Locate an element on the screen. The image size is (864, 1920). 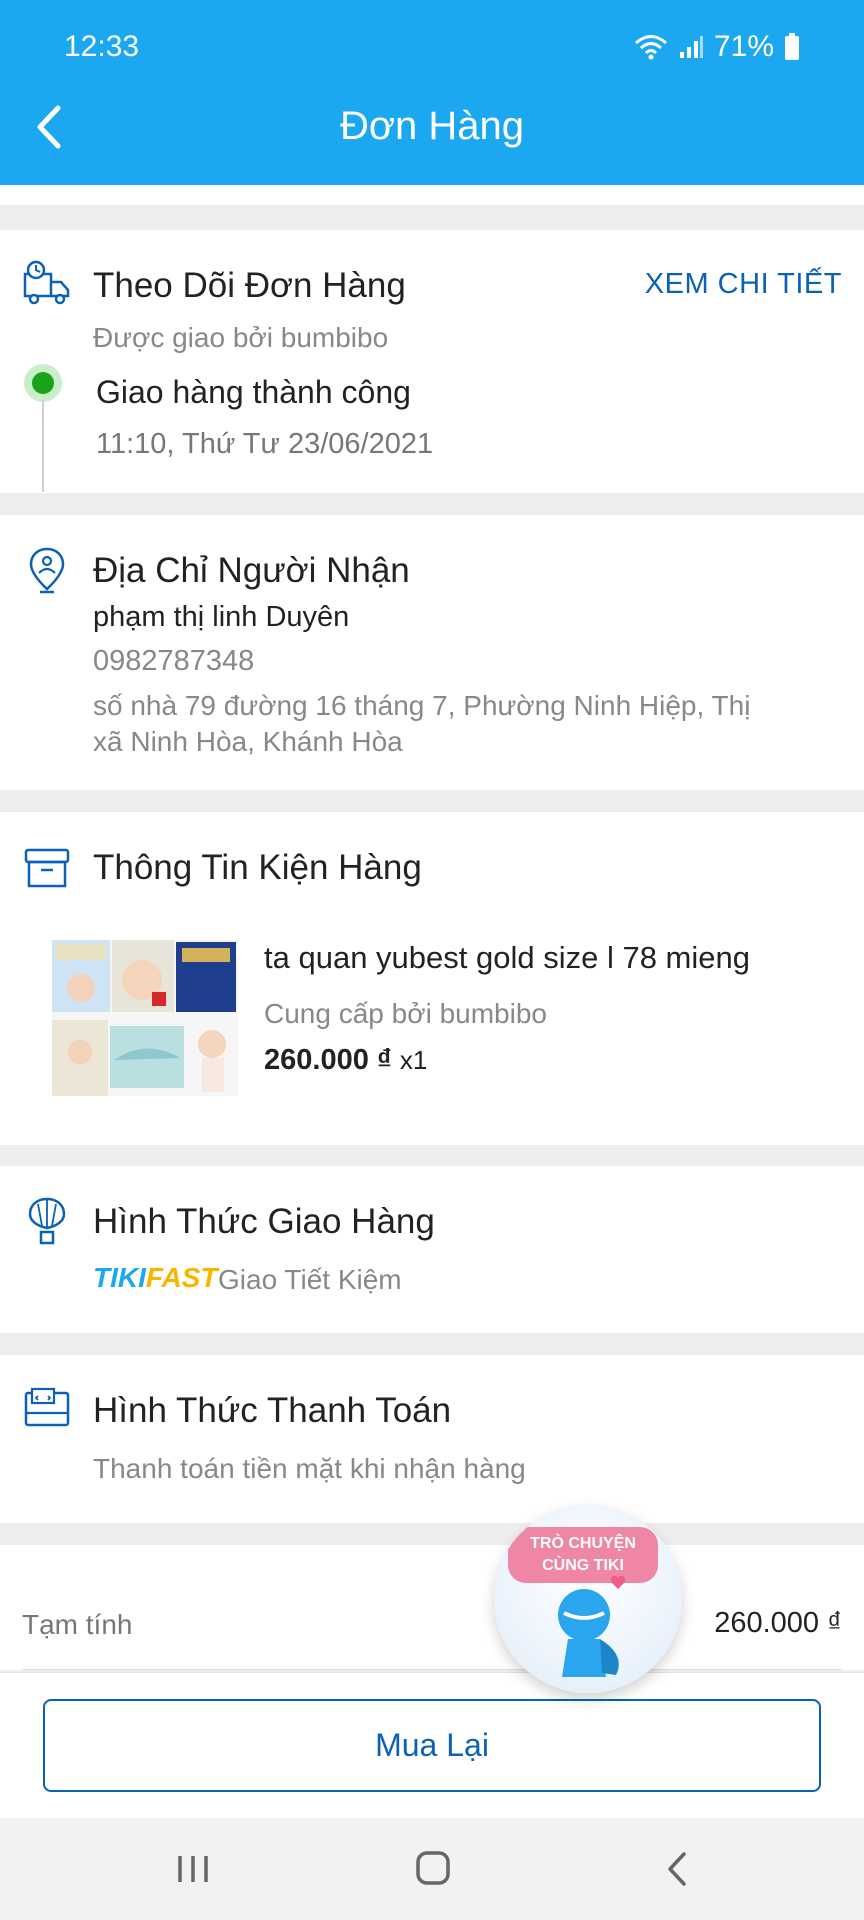
status-indicators: 71% is located at coordinates (717, 47).